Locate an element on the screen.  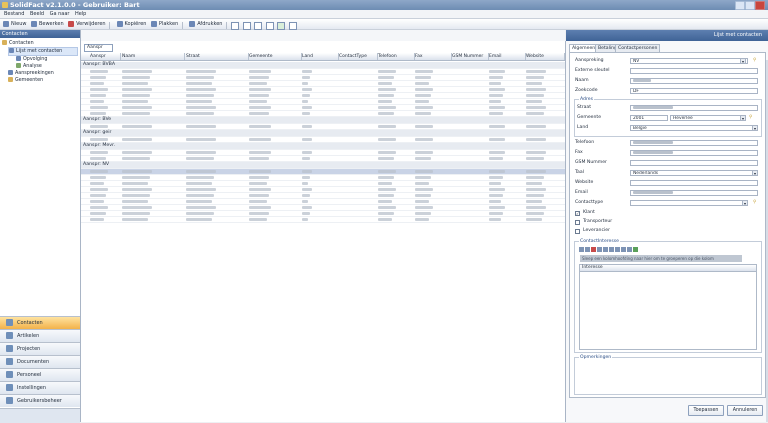
tree-item-contacten: Contacten is located at coordinates (40, 43).